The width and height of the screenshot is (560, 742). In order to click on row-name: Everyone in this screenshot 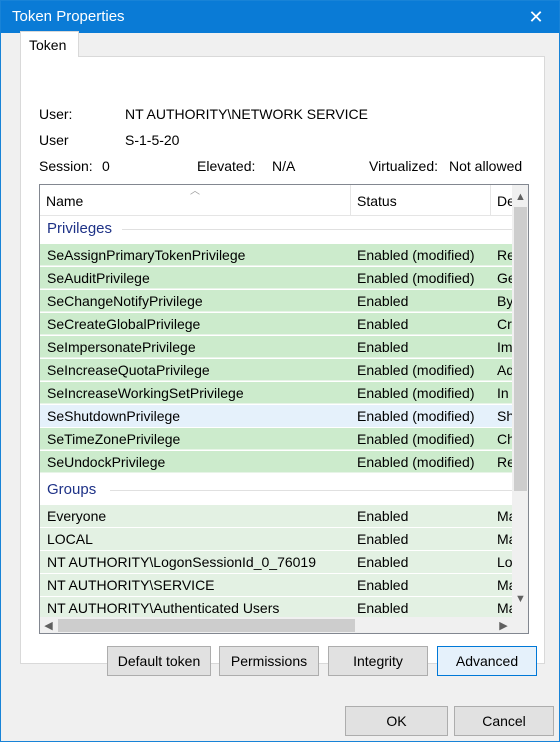, I will do `click(77, 516)`.